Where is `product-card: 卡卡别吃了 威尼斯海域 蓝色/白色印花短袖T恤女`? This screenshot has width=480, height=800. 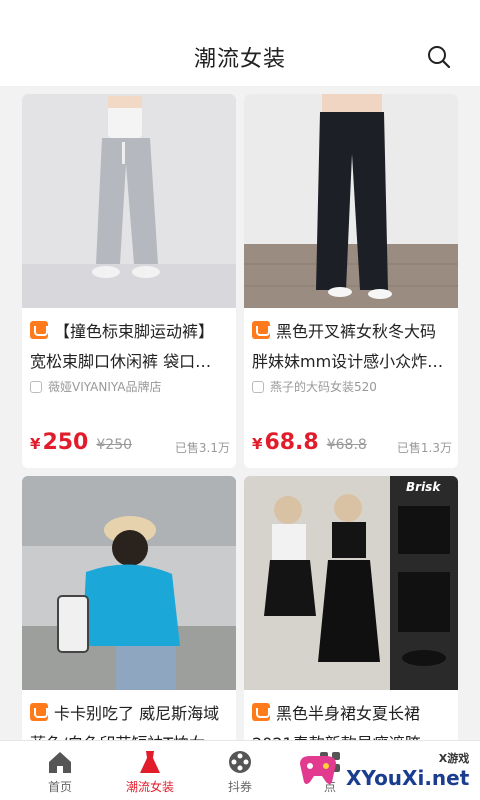 product-card: 卡卡别吃了 威尼斯海域 蓝色/白色印花短袖T恤女 is located at coordinates (129, 608).